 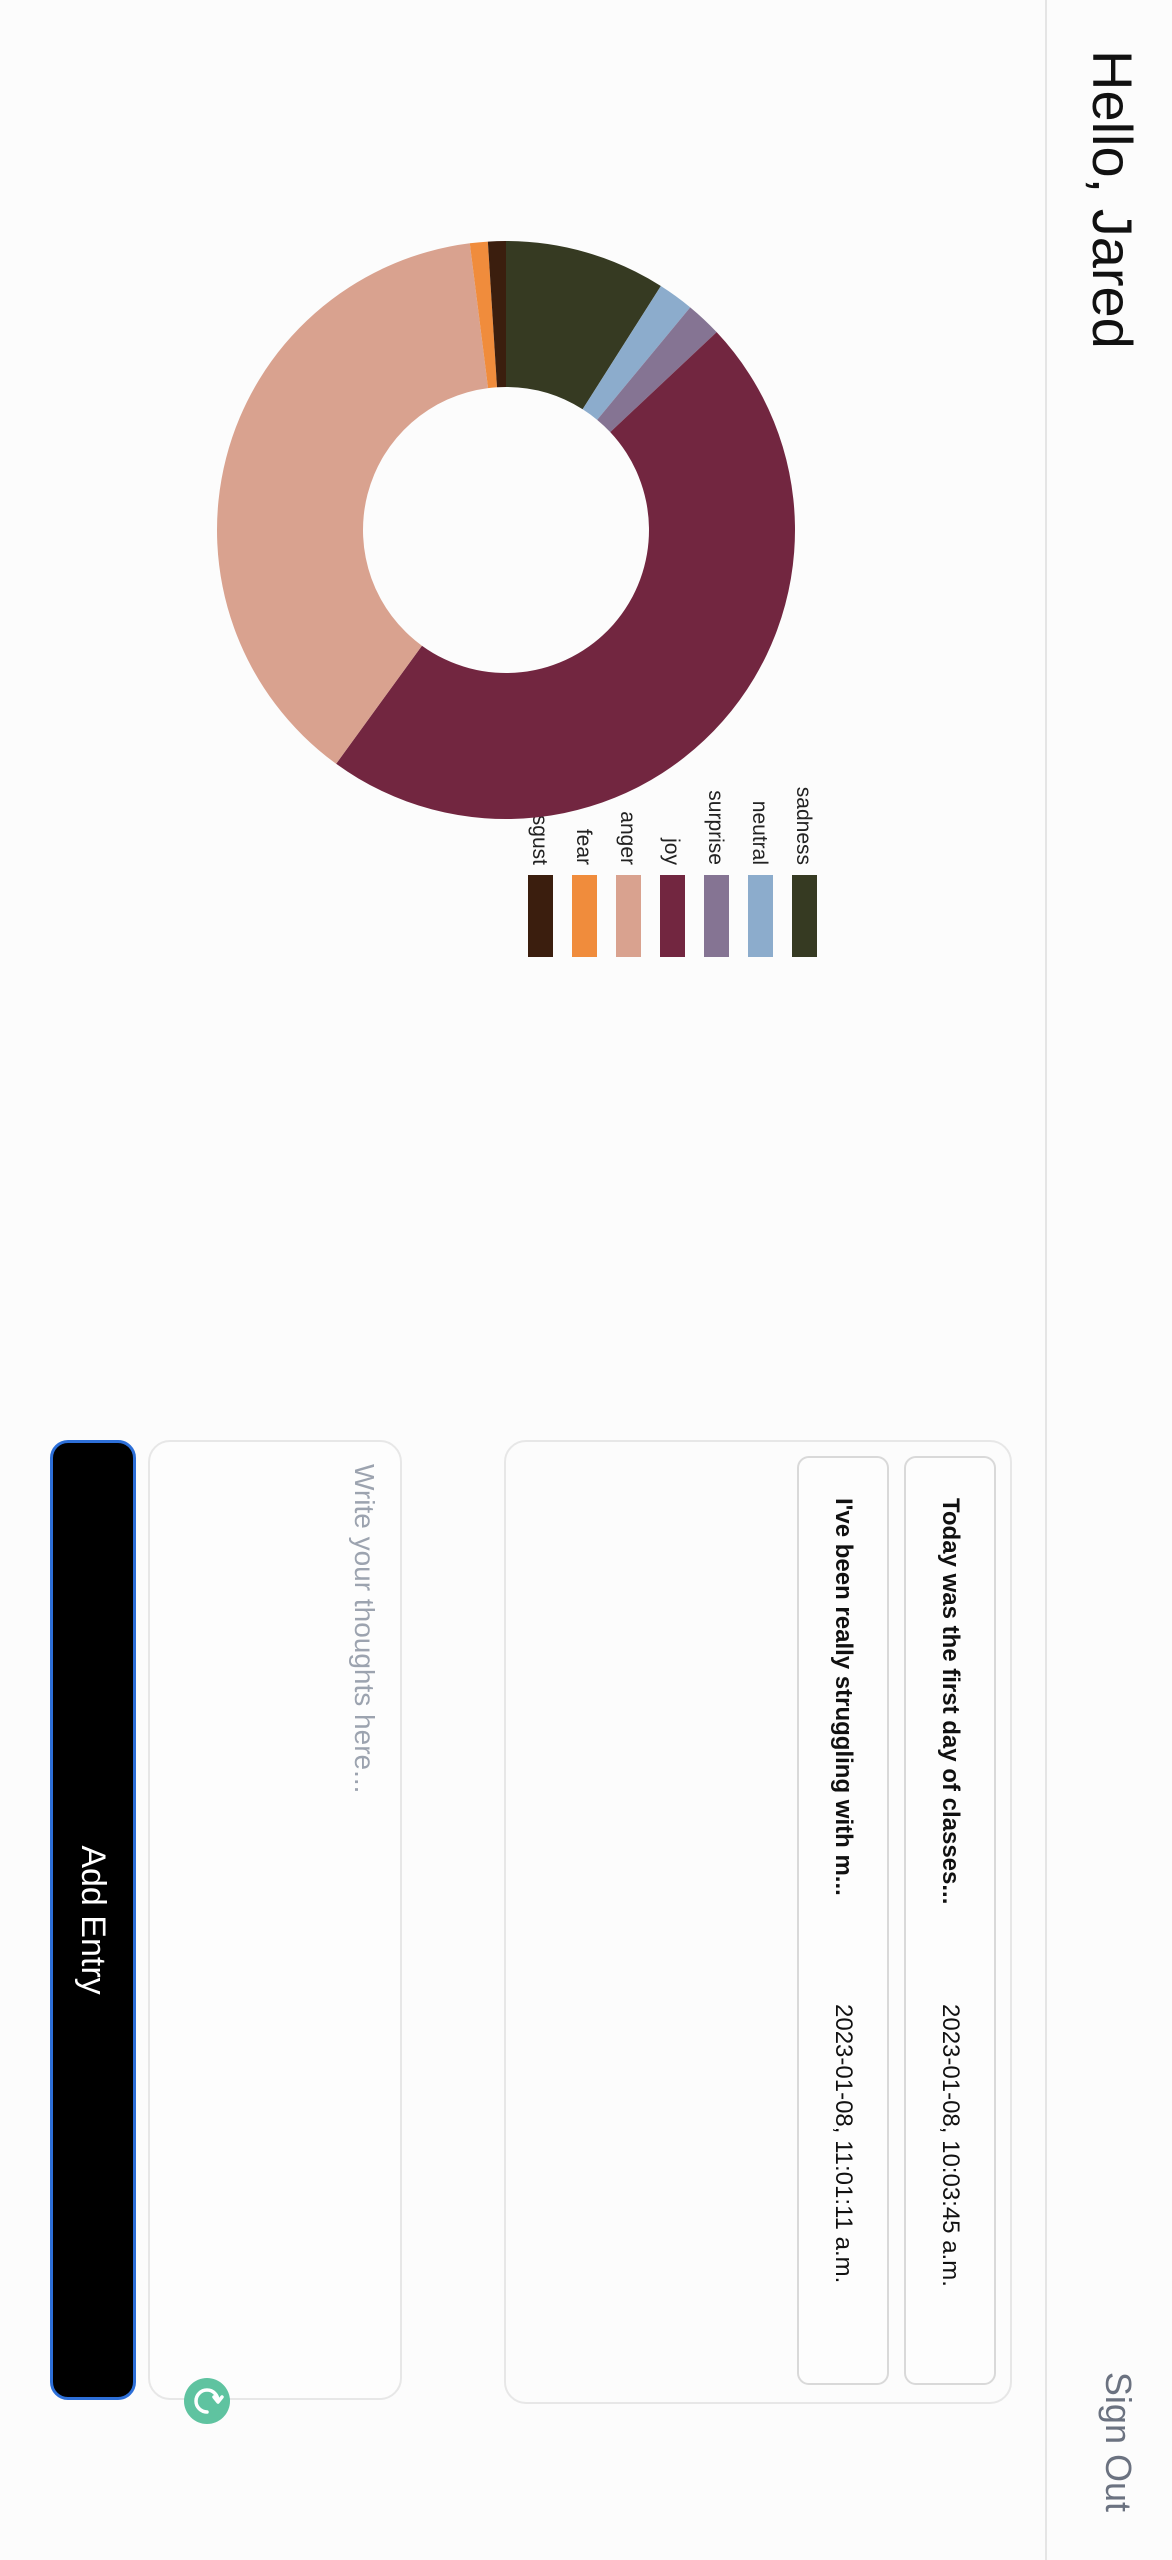 I want to click on legend-swatch-joy, so click(x=672, y=916).